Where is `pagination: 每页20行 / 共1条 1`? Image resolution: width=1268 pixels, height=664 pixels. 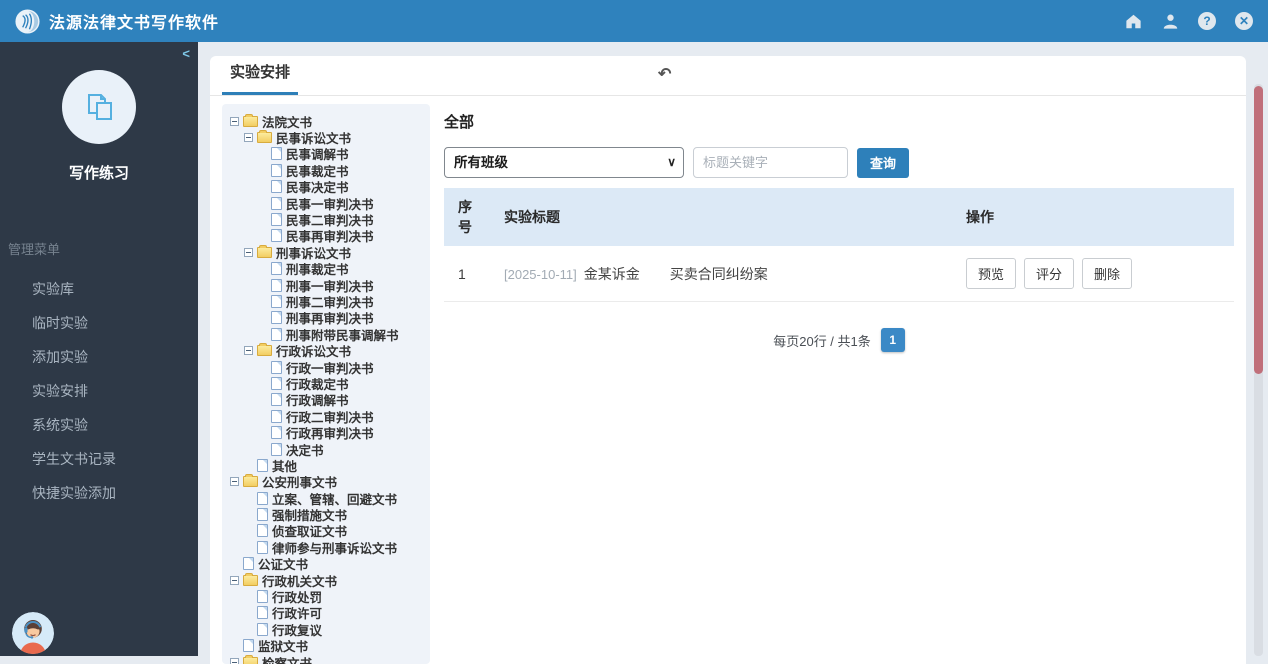
pagination: 每页20行 / 共1条 1 is located at coordinates (839, 340).